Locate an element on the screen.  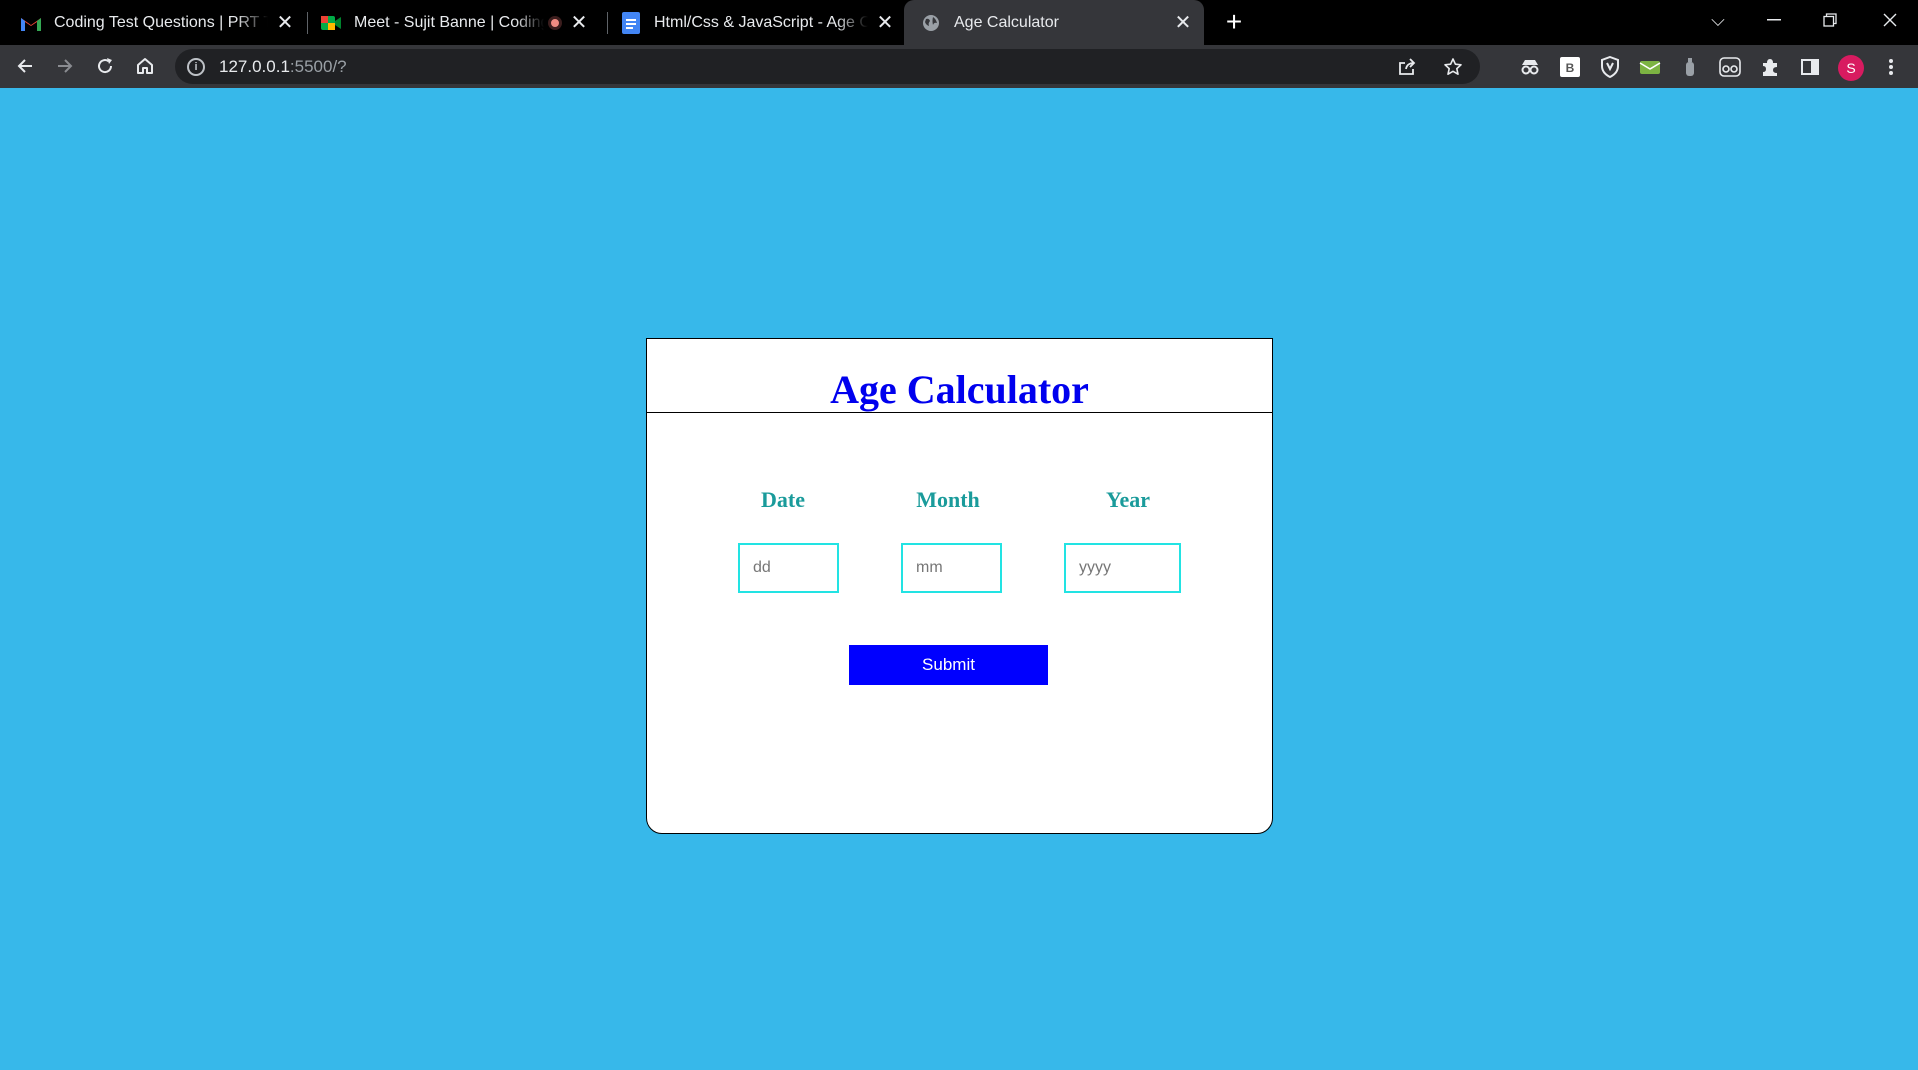
site-info-icon: i is located at coordinates (196, 66).